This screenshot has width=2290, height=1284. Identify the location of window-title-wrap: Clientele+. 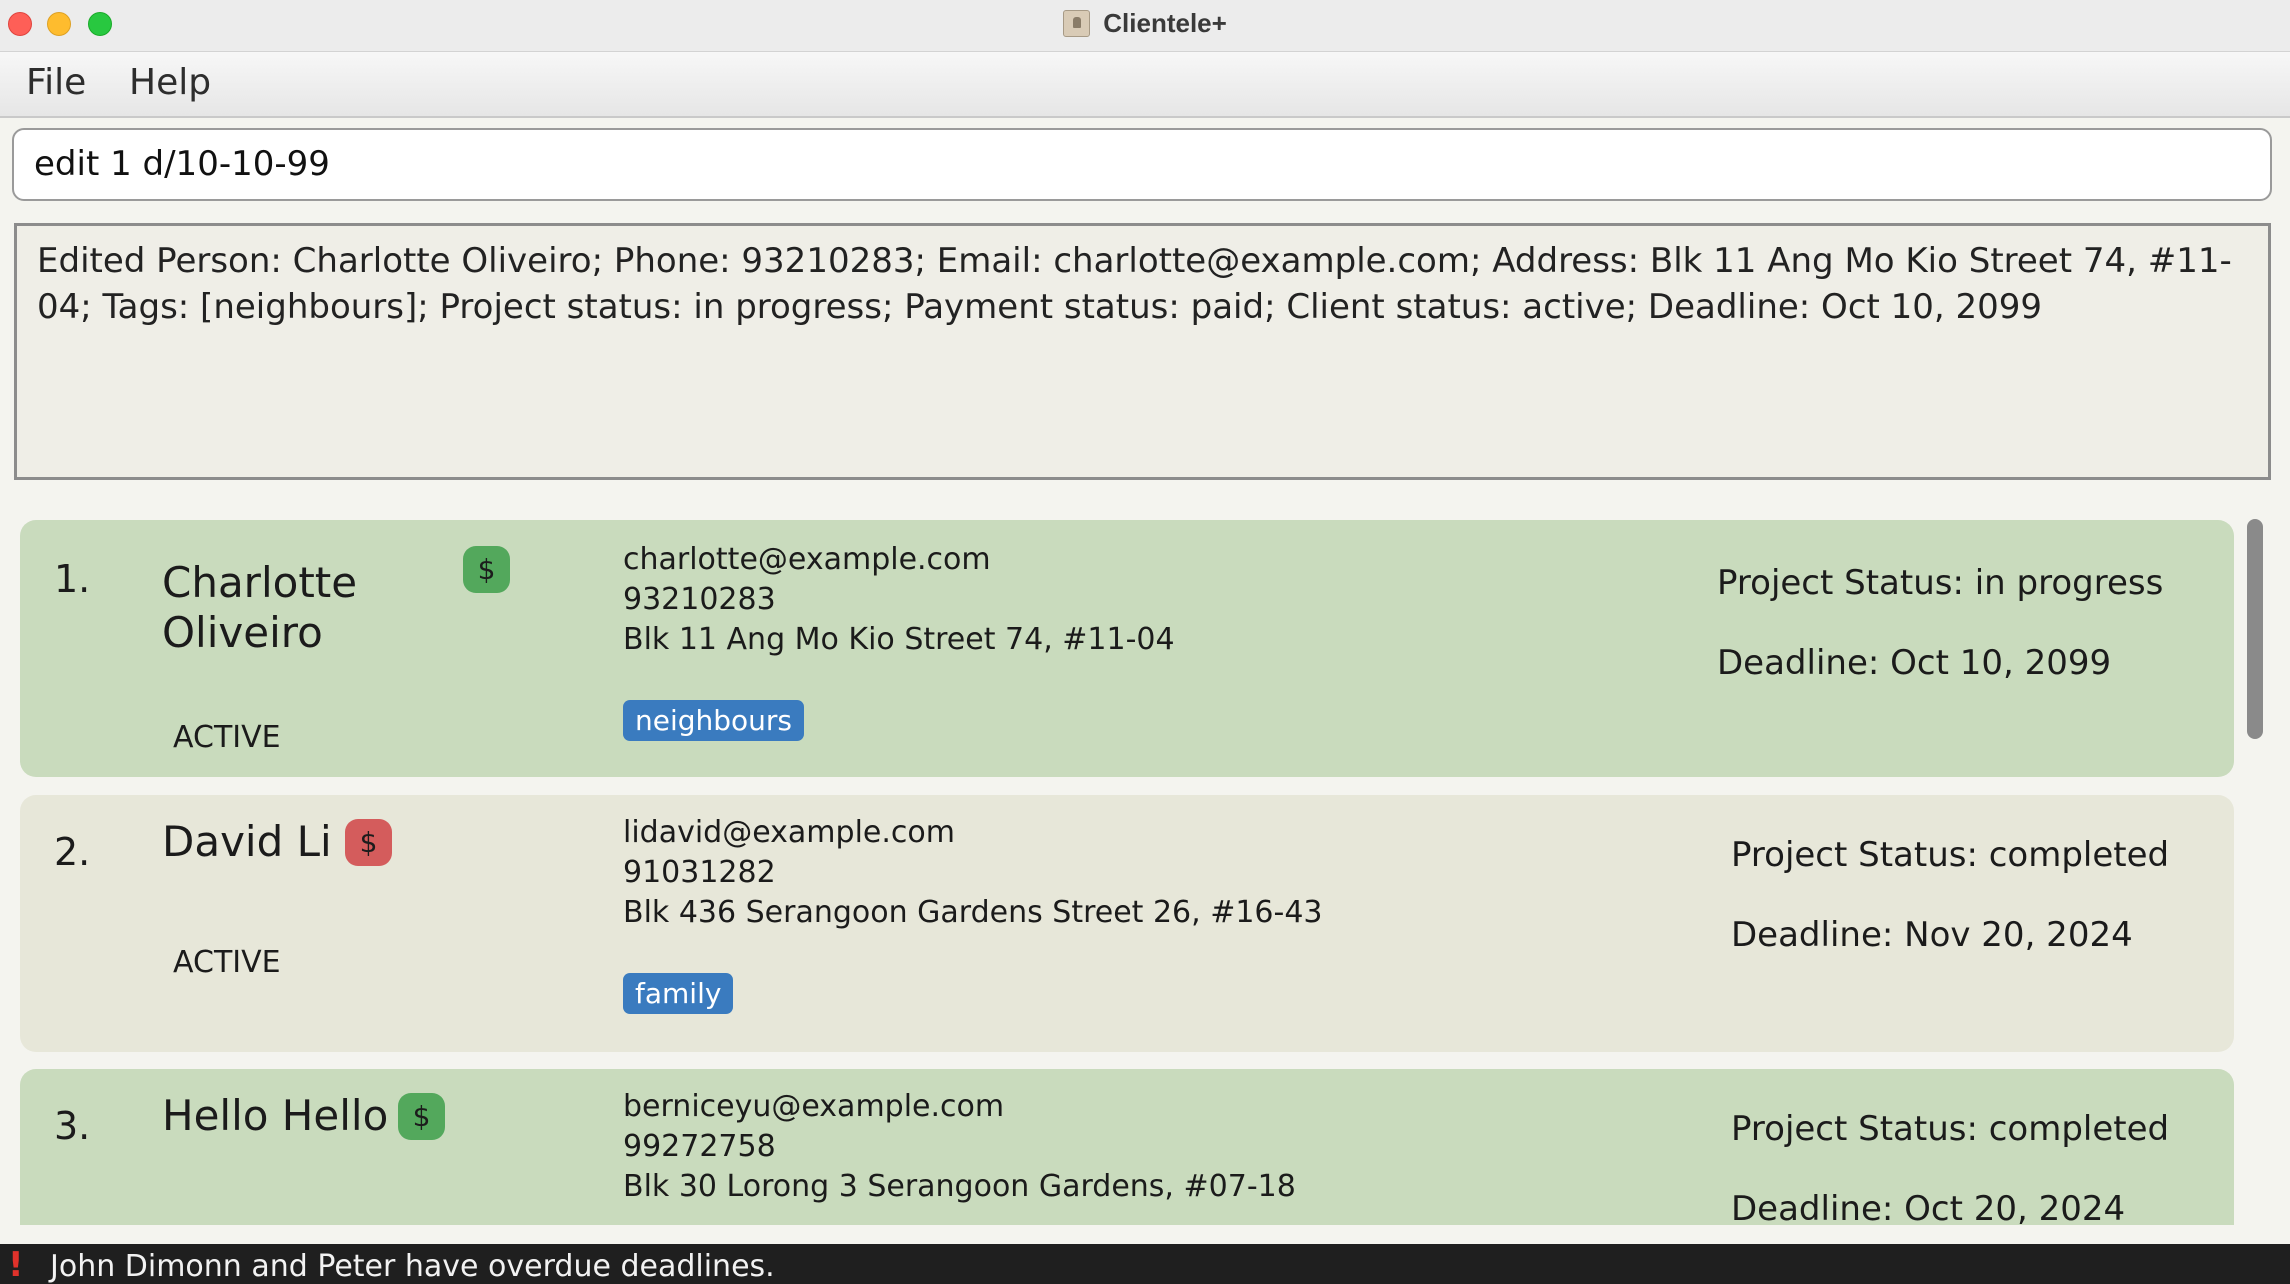
(1145, 23).